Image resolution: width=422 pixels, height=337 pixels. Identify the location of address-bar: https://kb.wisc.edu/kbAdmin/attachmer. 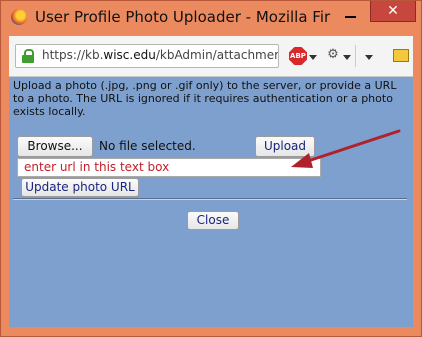
(147, 56).